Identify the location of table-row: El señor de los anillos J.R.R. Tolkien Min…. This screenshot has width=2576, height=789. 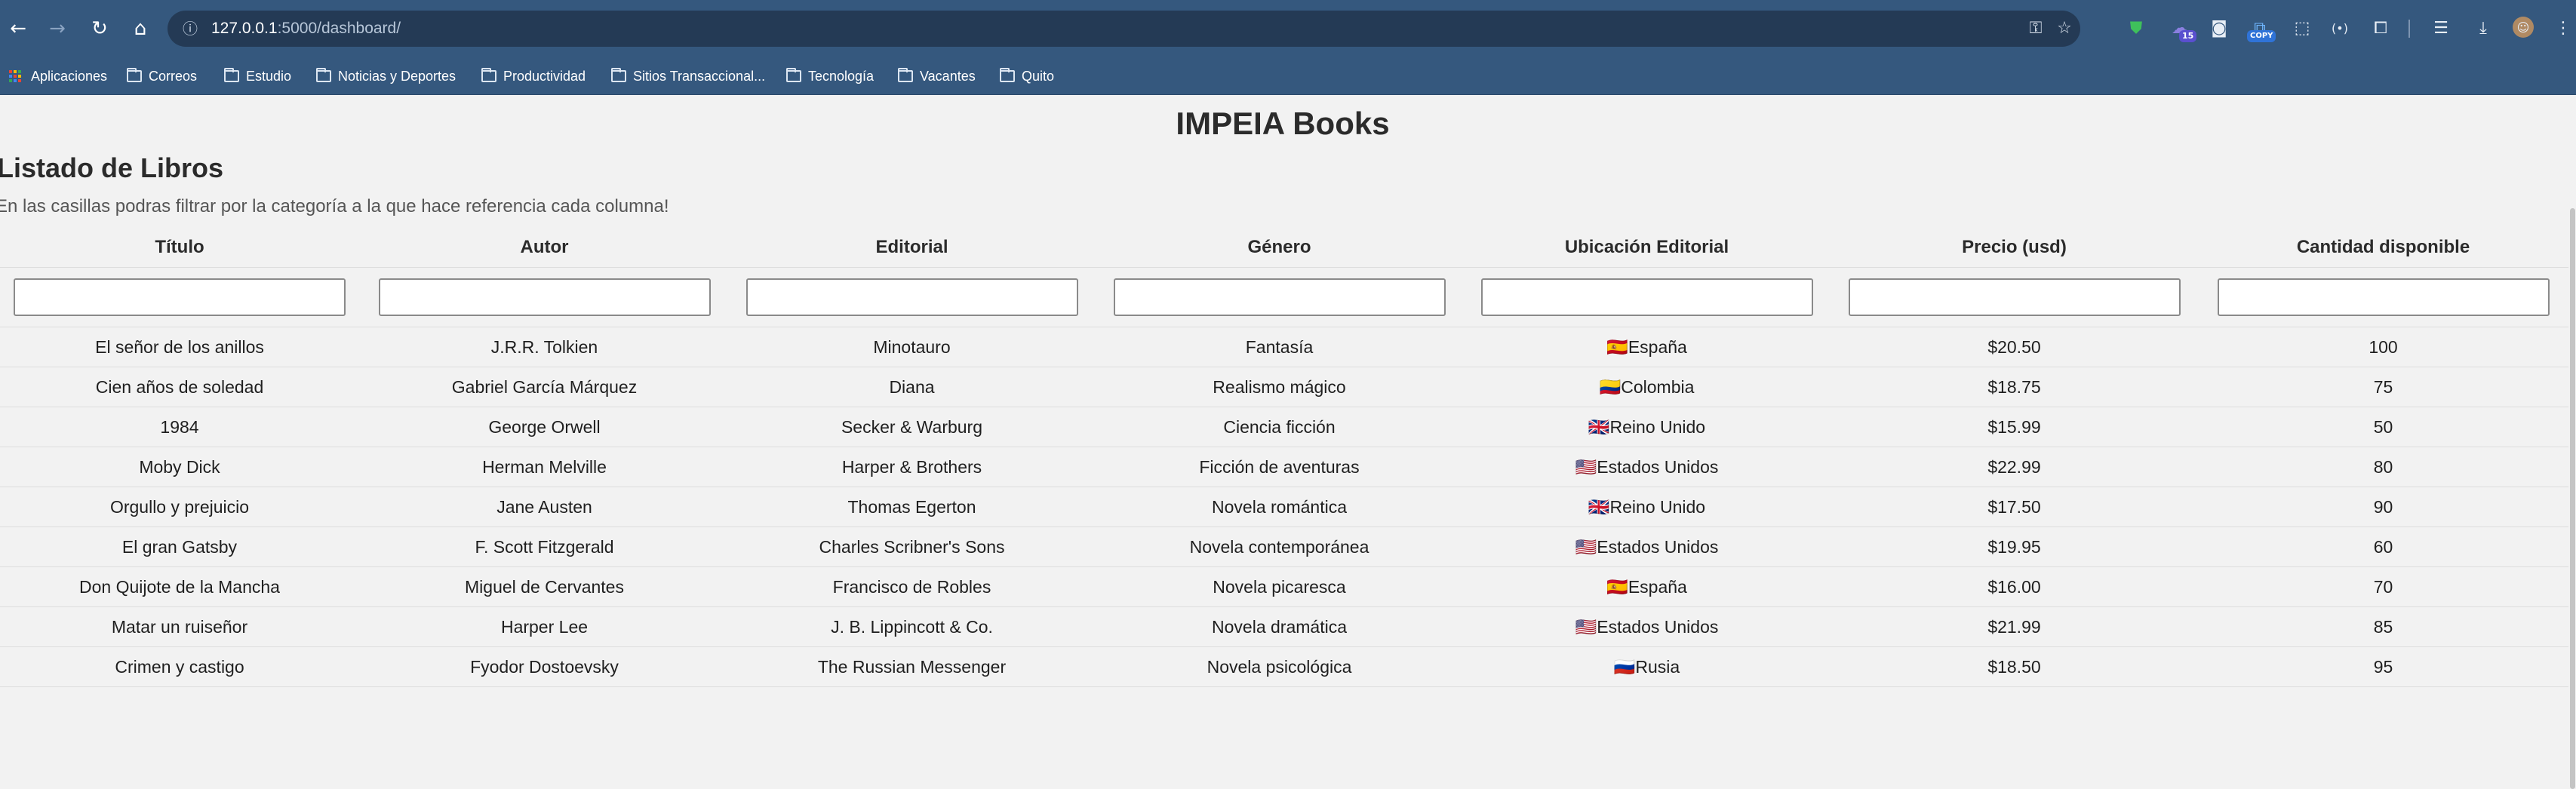
(1284, 347).